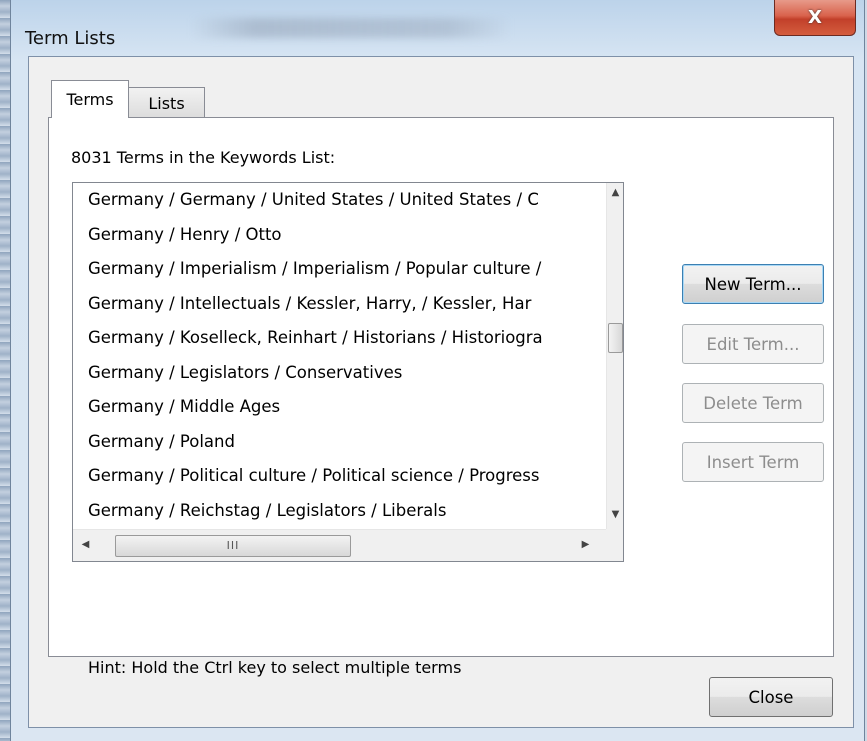 The width and height of the screenshot is (867, 741). I want to click on scrollbar-corner, so click(614, 545).